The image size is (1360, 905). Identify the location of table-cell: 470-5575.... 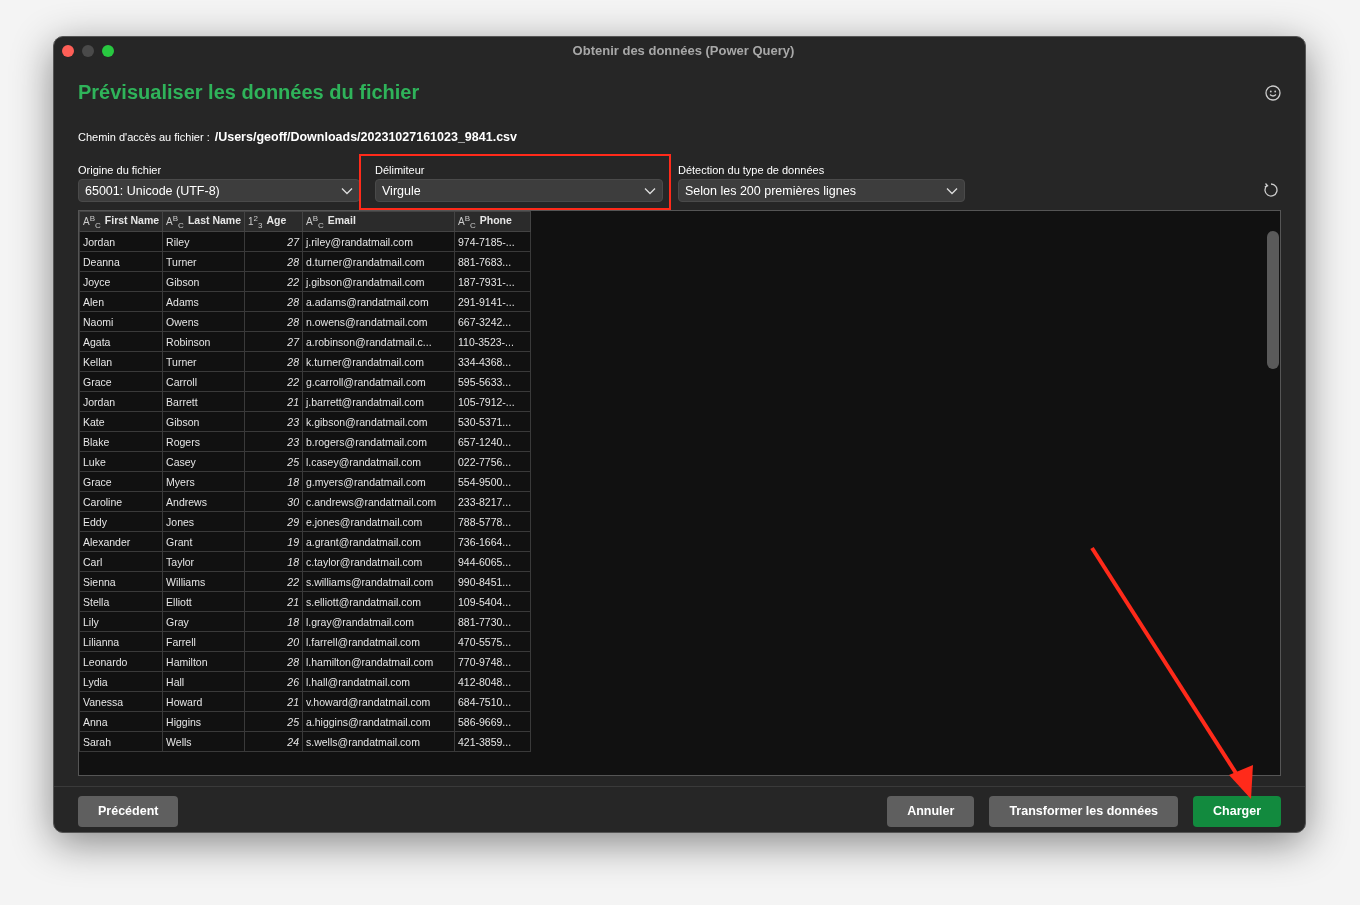
(492, 641).